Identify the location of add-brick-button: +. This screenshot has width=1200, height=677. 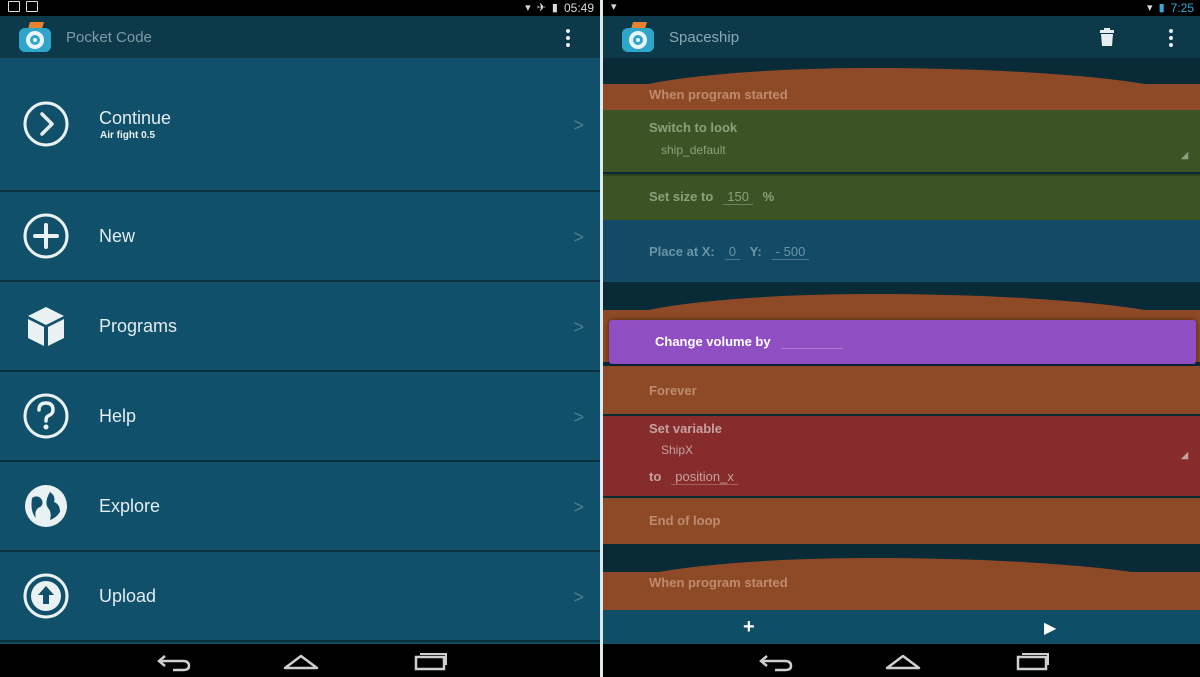
(749, 627).